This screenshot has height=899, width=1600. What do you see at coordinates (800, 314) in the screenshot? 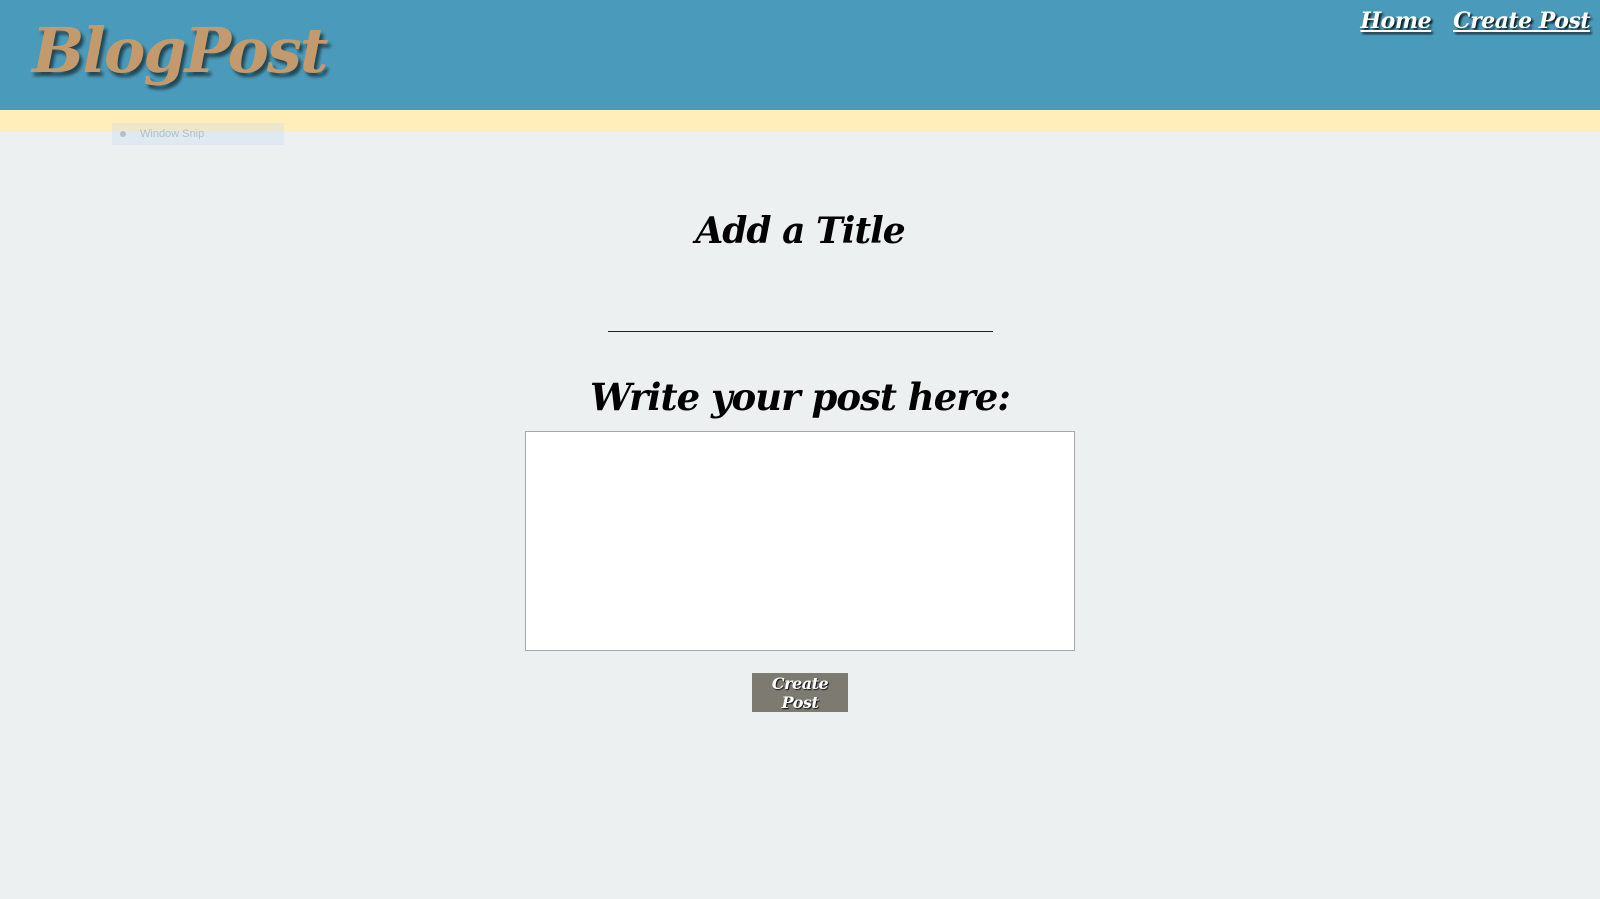
I see `title-input` at bounding box center [800, 314].